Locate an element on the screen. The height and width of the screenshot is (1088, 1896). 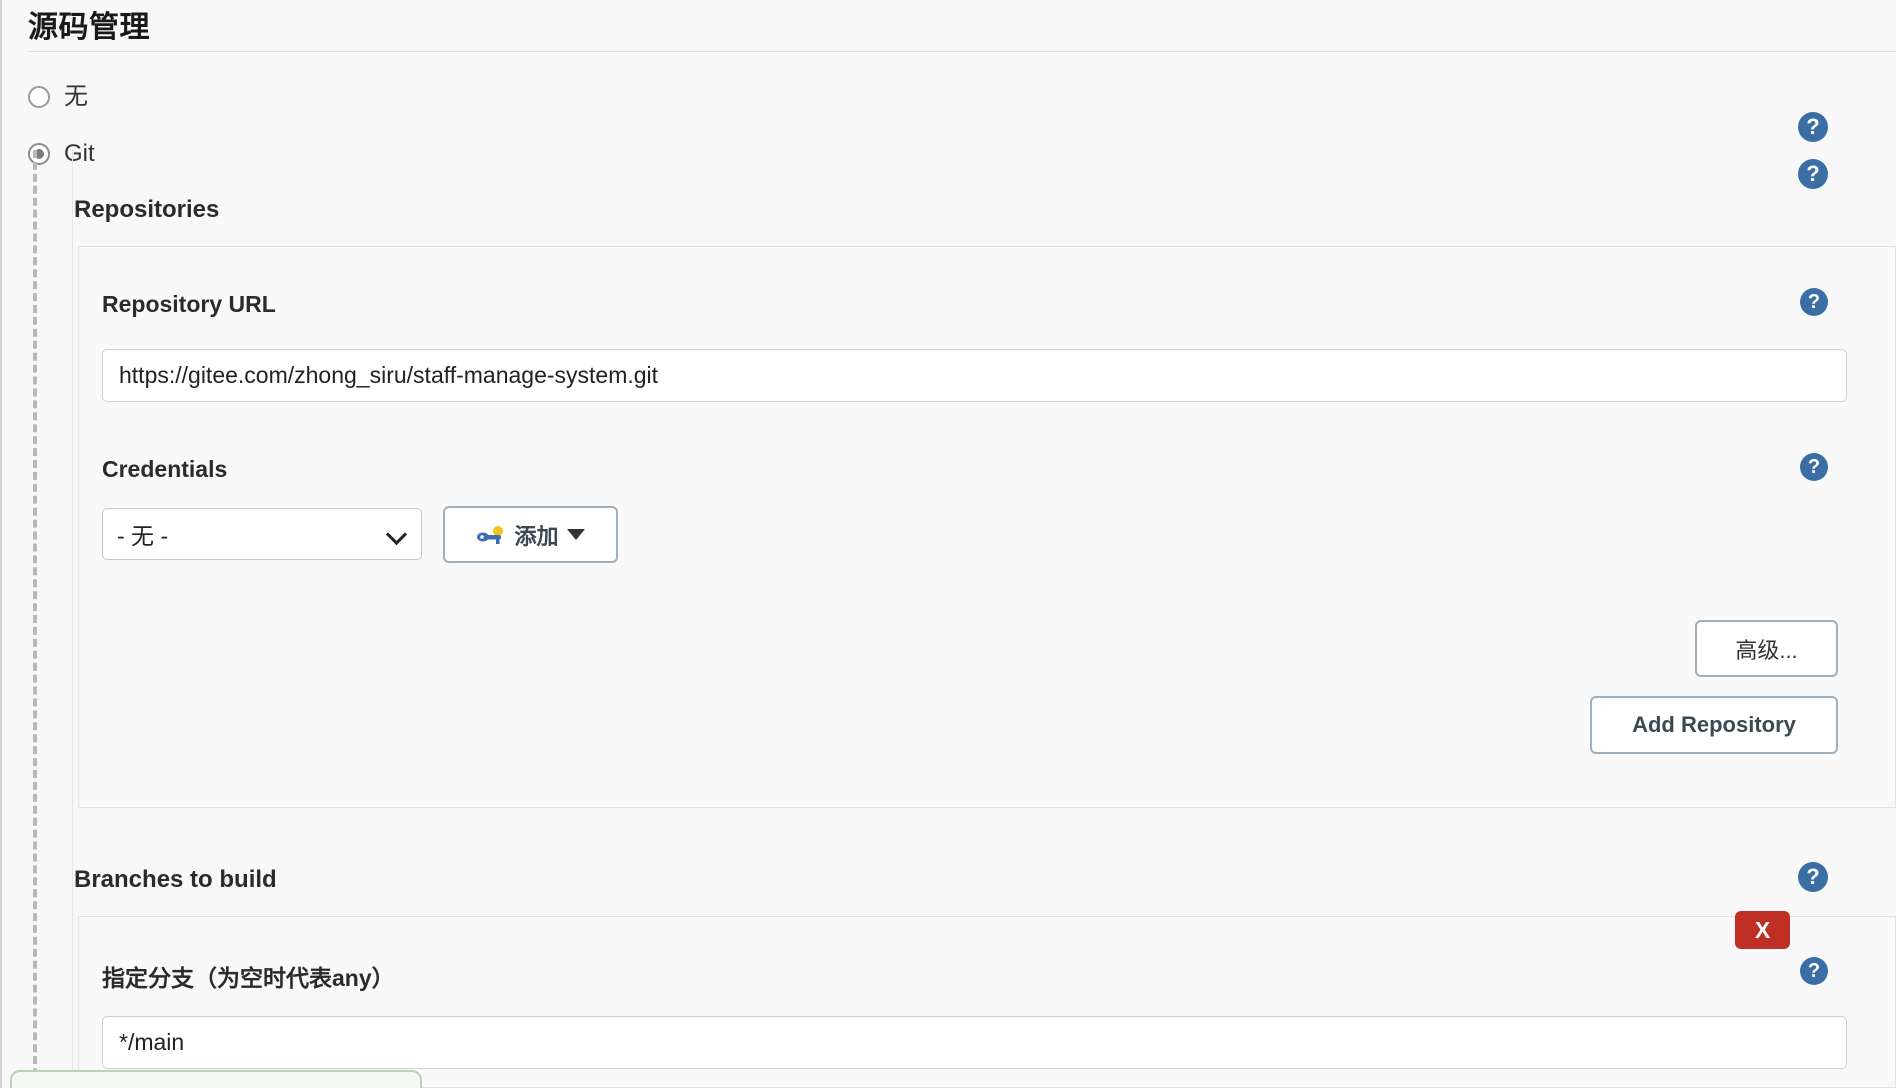
help-icon-branch-specifier: ? is located at coordinates (1814, 971).